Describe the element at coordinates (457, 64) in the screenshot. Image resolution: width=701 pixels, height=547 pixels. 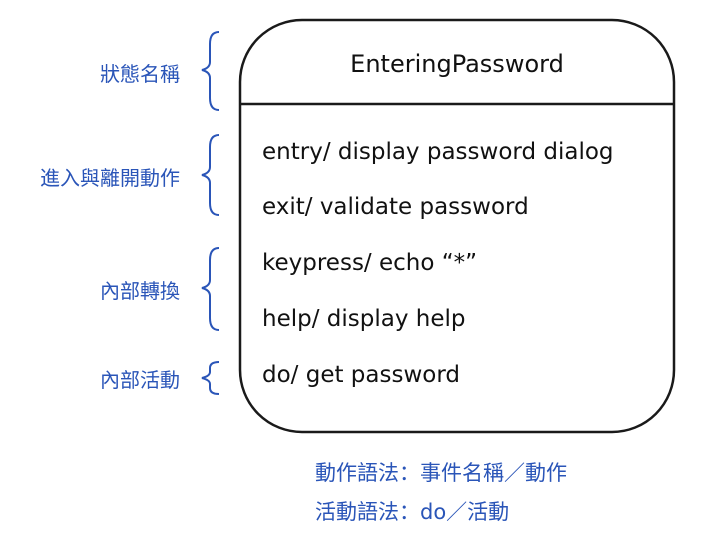
I see `state-name: EnteringPassword` at that location.